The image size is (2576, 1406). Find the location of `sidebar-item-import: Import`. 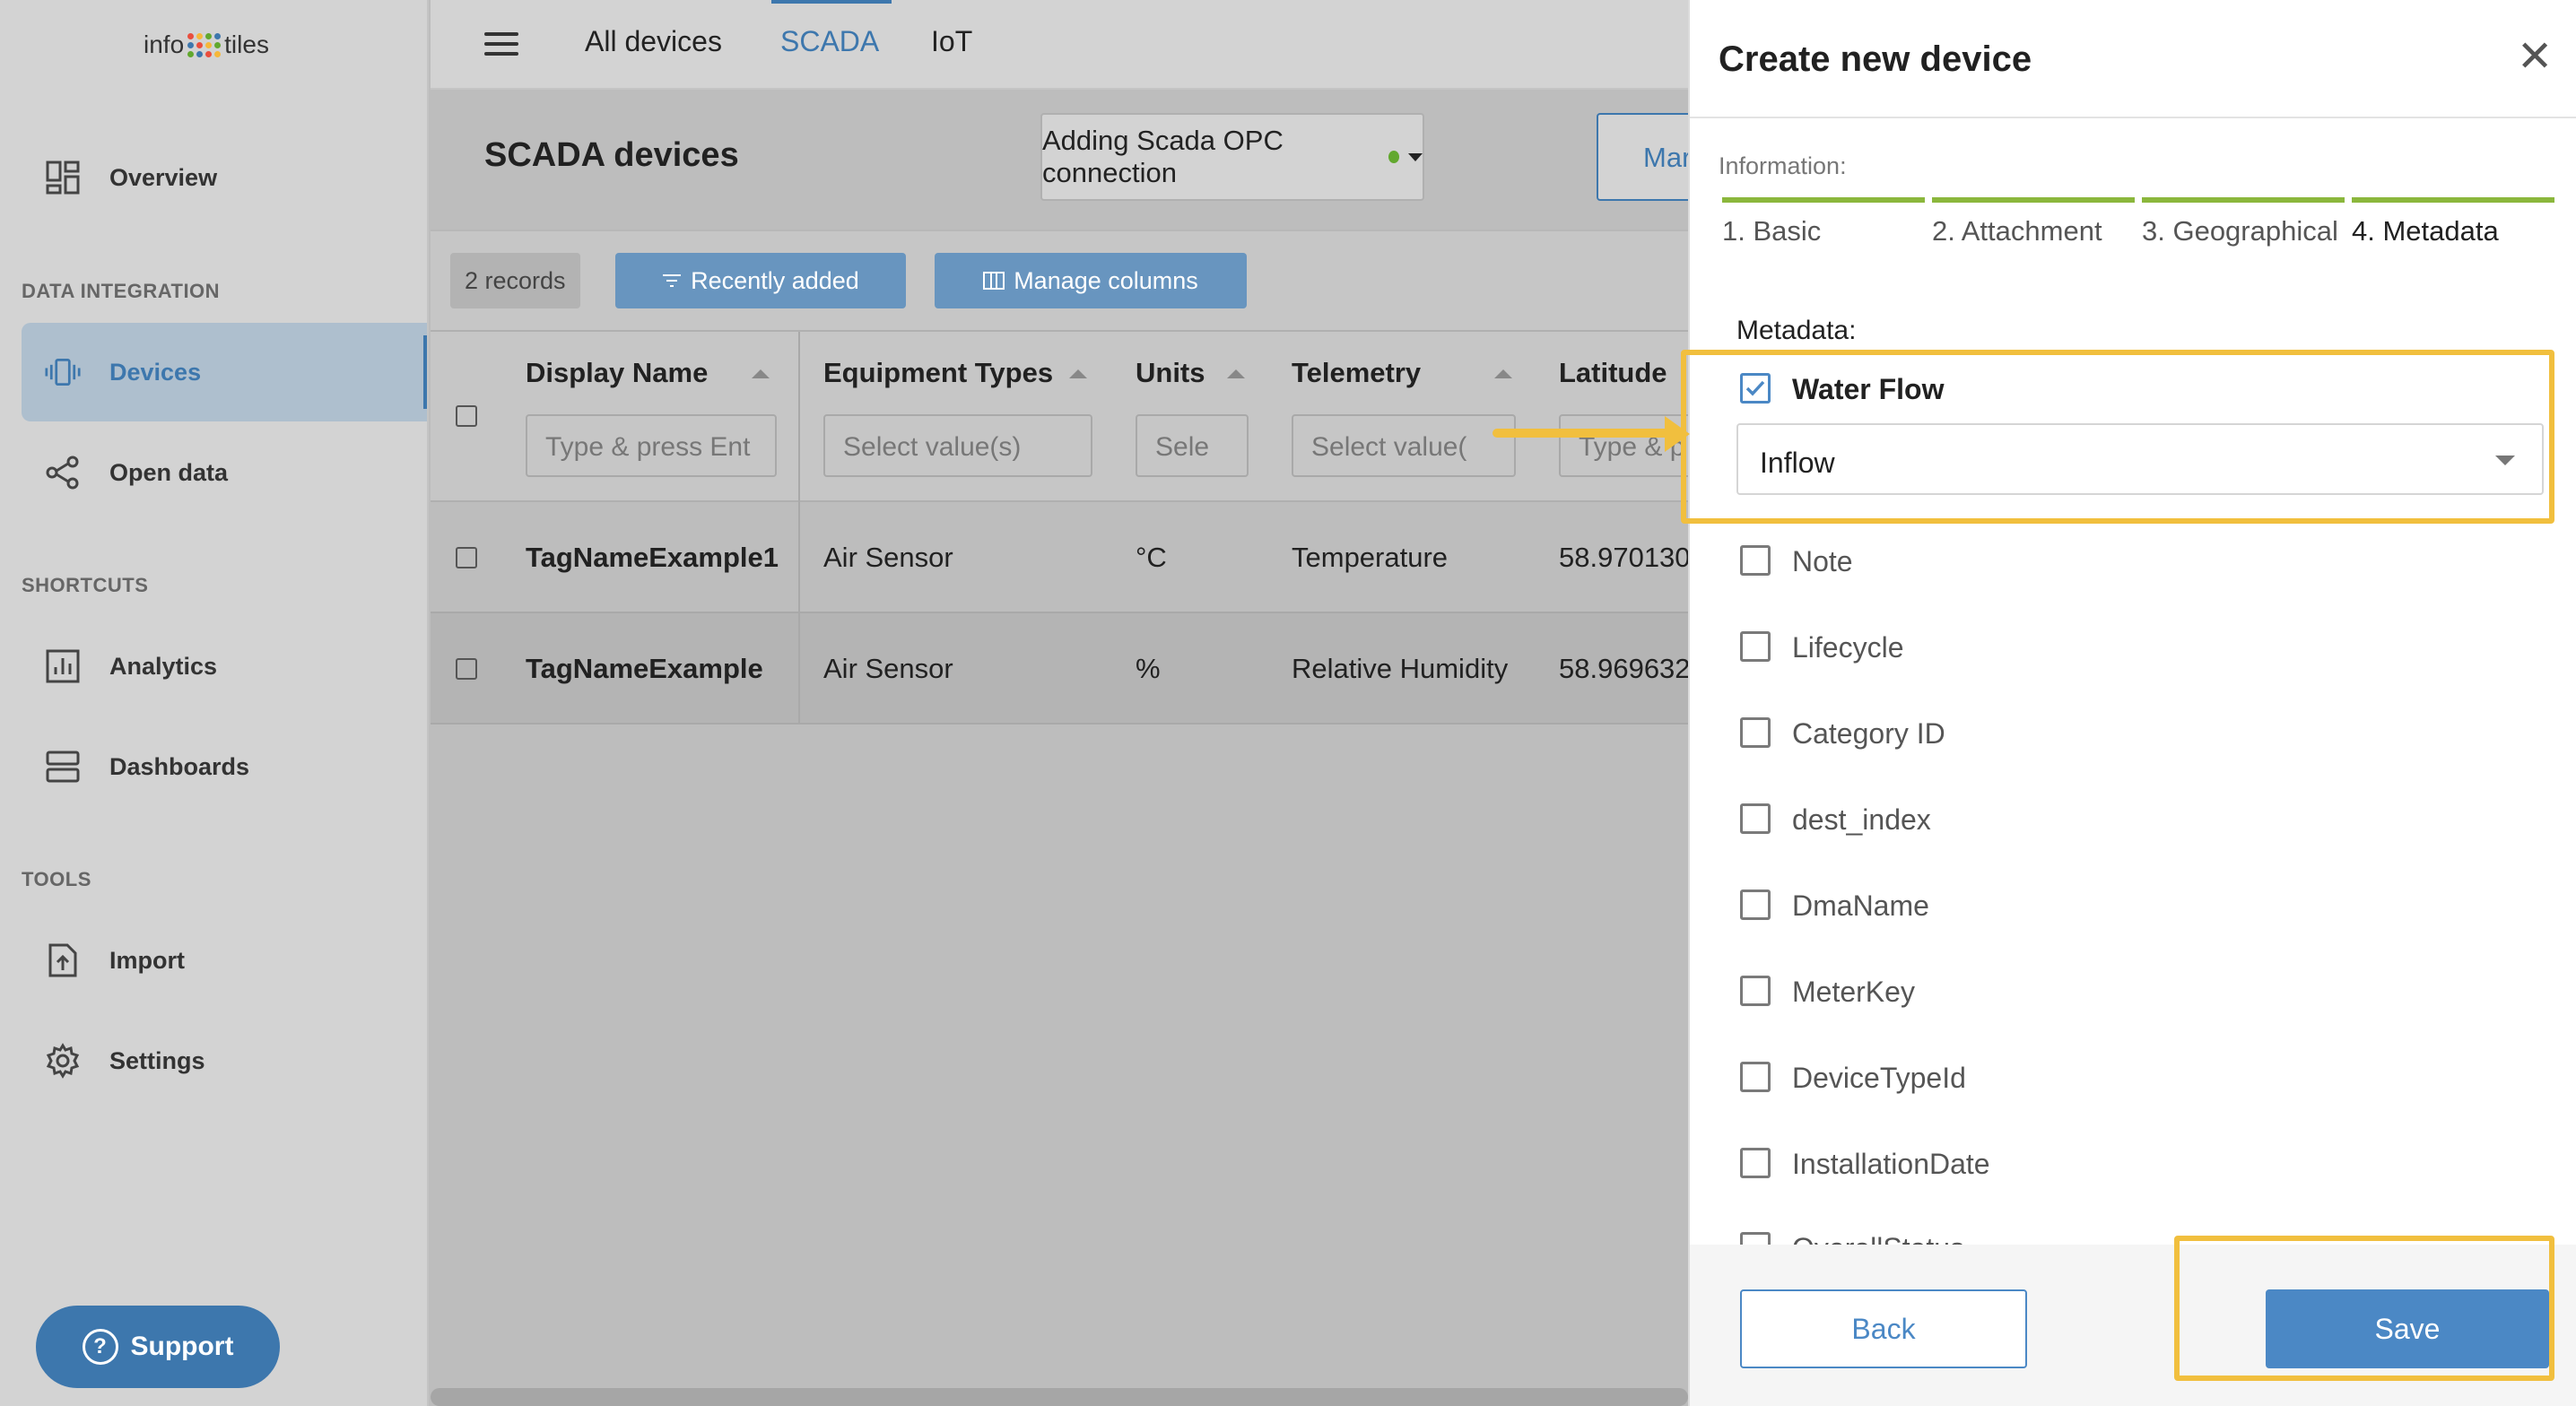

sidebar-item-import: Import is located at coordinates (224, 960).